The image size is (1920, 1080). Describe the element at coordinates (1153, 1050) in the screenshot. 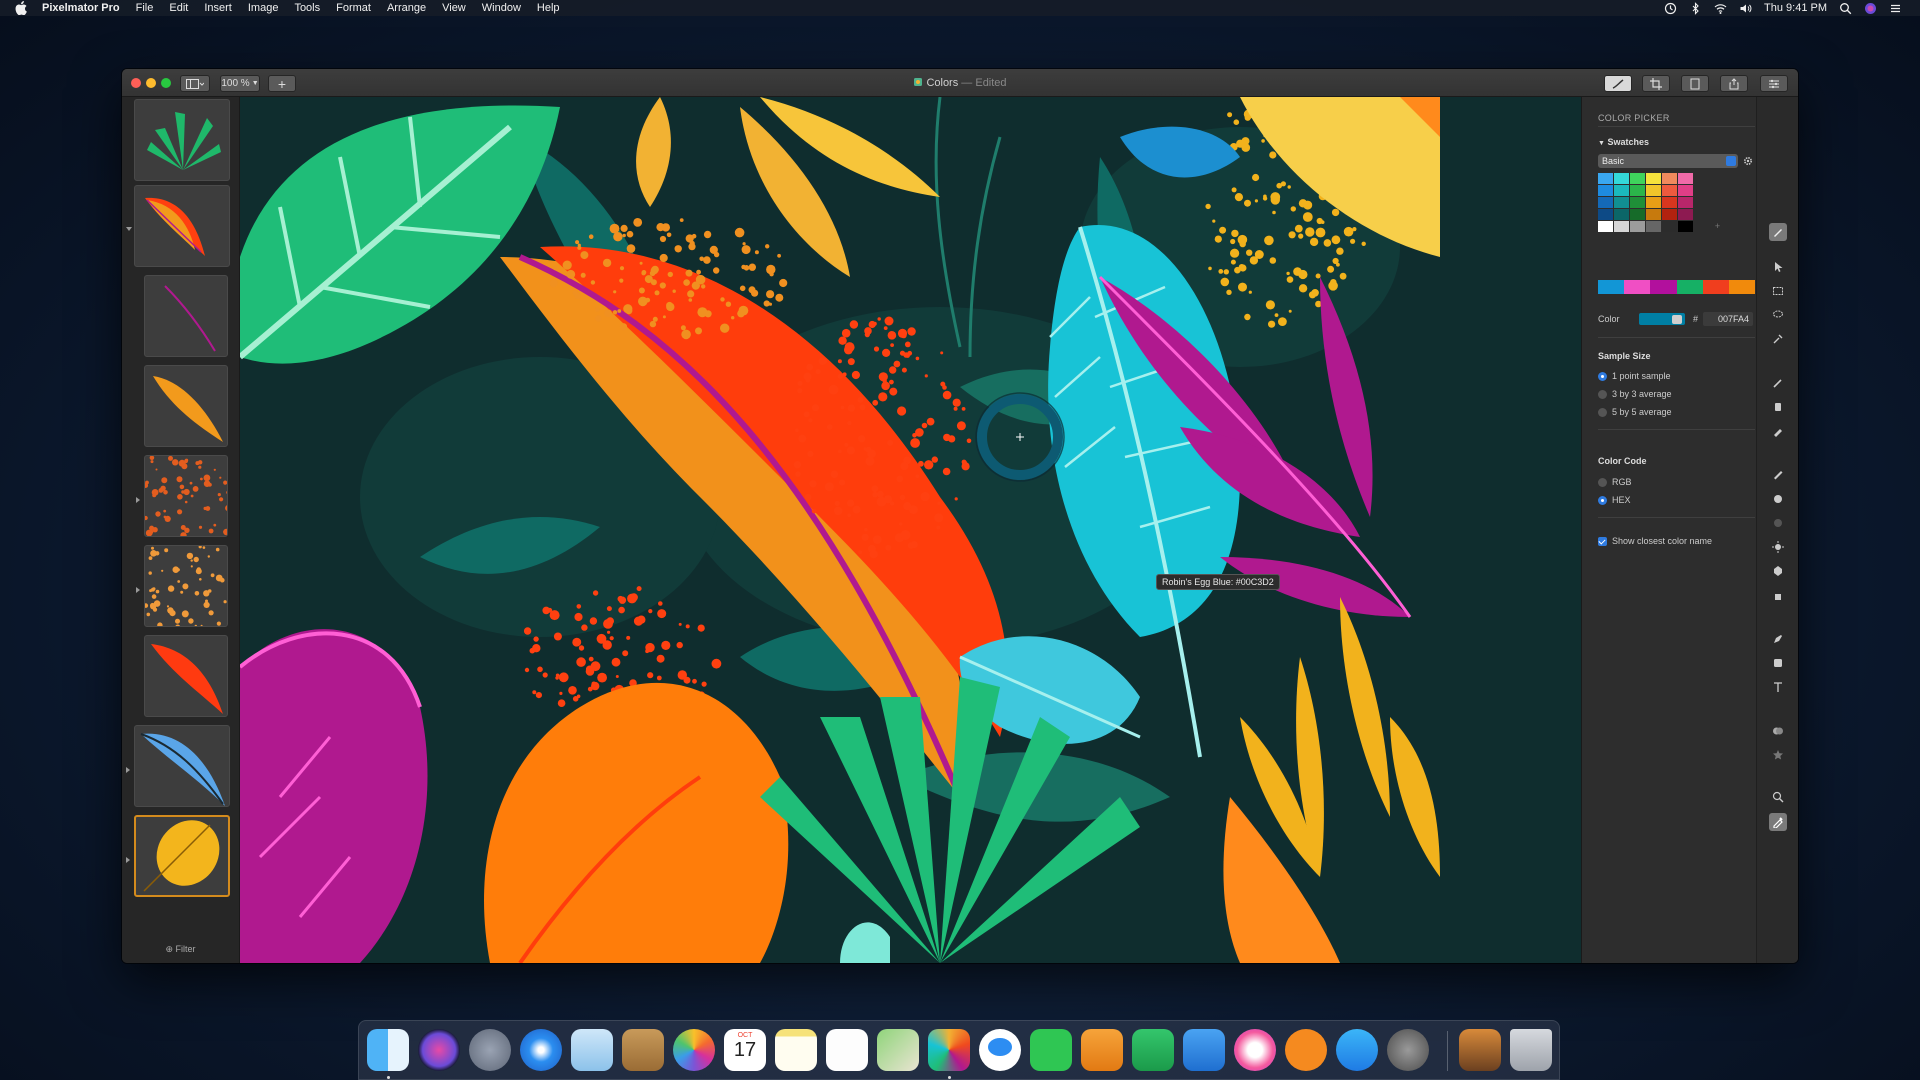

I see `numbers-icon` at that location.